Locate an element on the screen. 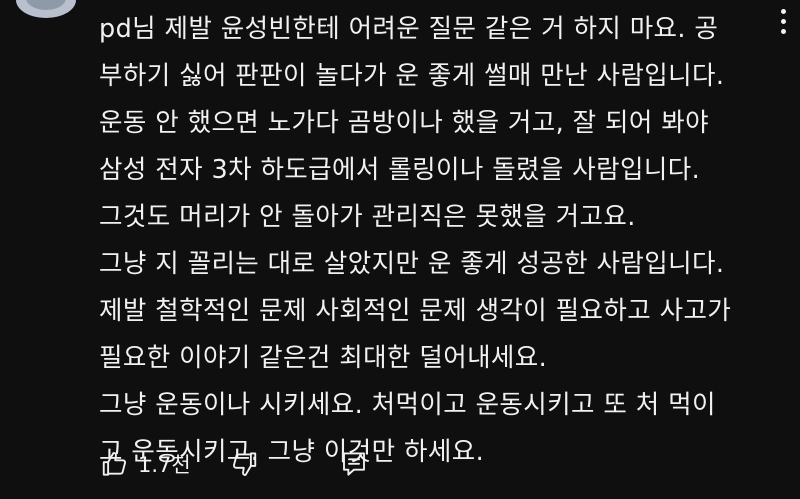 The width and height of the screenshot is (800, 499). comment-line: 그것도 머리가 안 돌아가 관리직은 못했을 거고요. is located at coordinates (367, 217).